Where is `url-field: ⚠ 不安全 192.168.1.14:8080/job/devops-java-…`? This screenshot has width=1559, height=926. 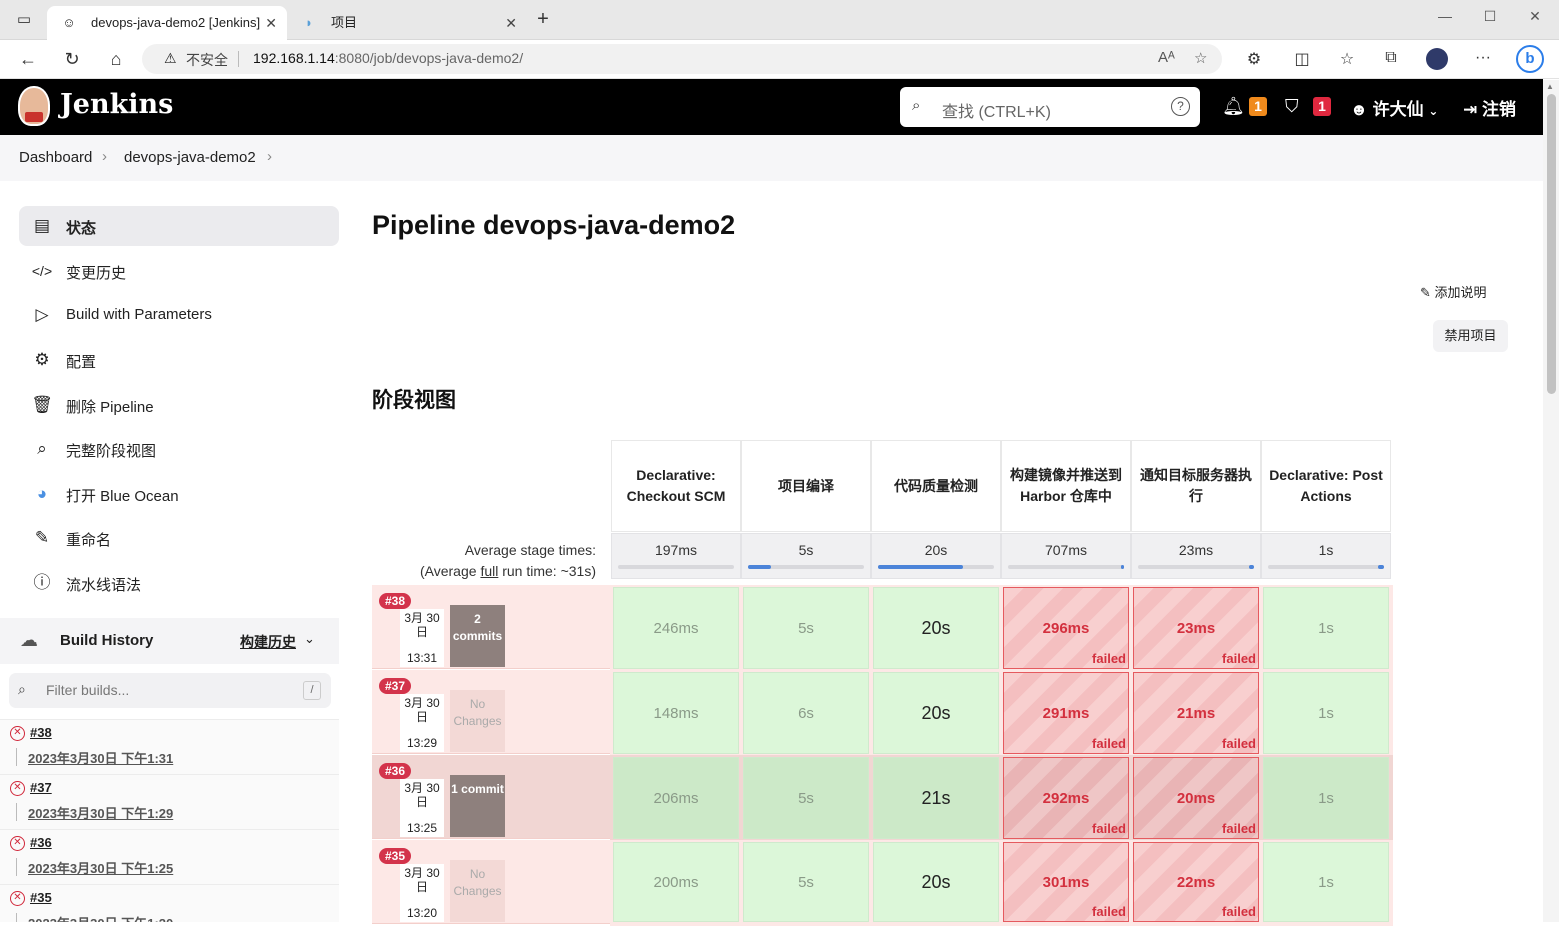 url-field: ⚠ 不安全 192.168.1.14:8080/job/devops-java-… is located at coordinates (682, 59).